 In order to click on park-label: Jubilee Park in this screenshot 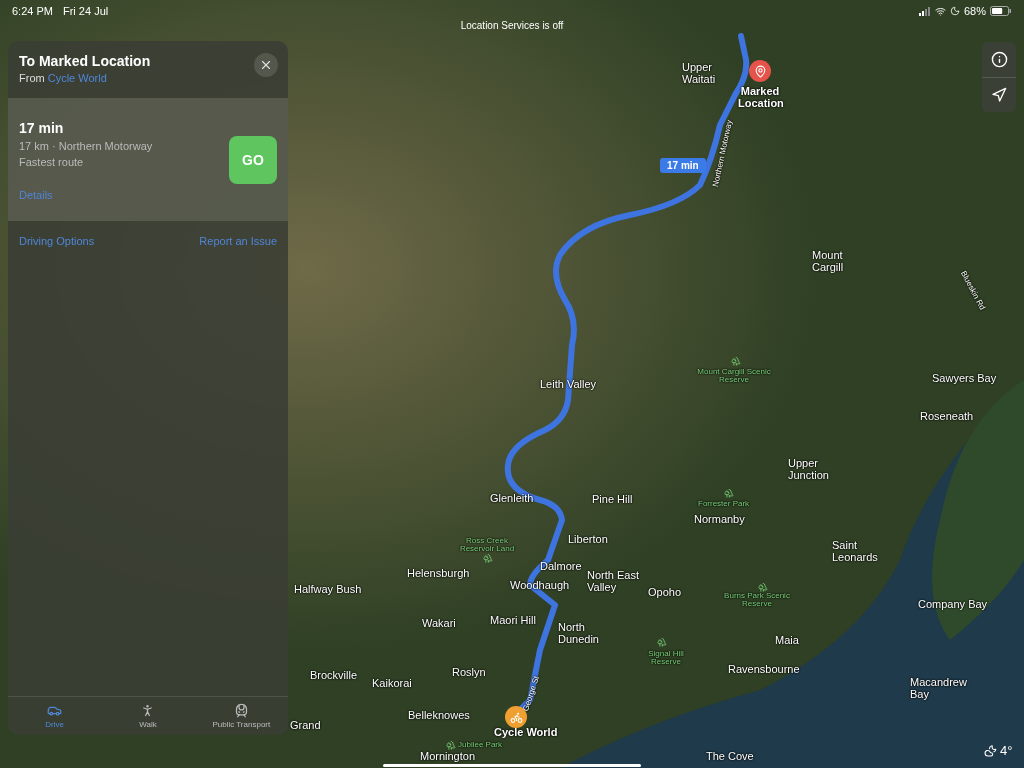, I will do `click(480, 745)`.